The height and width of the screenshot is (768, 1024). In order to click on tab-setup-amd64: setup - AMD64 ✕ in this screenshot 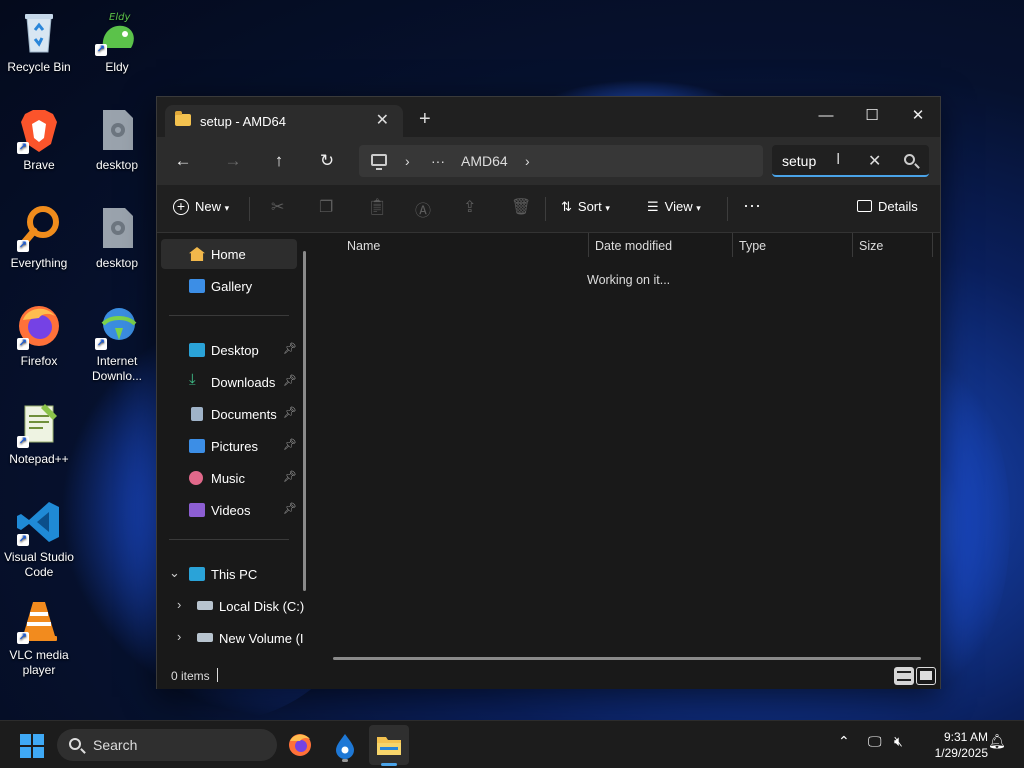, I will do `click(284, 121)`.